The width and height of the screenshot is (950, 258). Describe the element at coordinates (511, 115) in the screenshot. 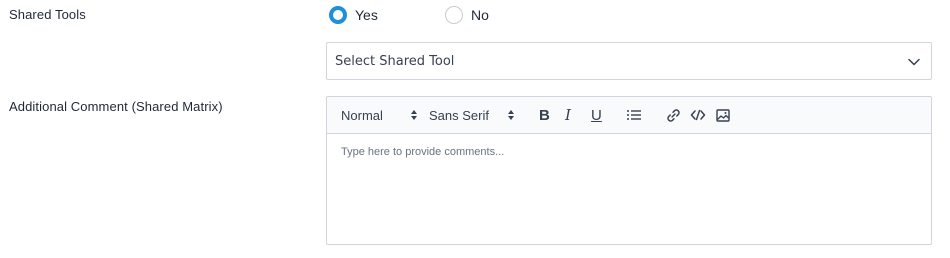

I see `font-family-arrows-icon` at that location.